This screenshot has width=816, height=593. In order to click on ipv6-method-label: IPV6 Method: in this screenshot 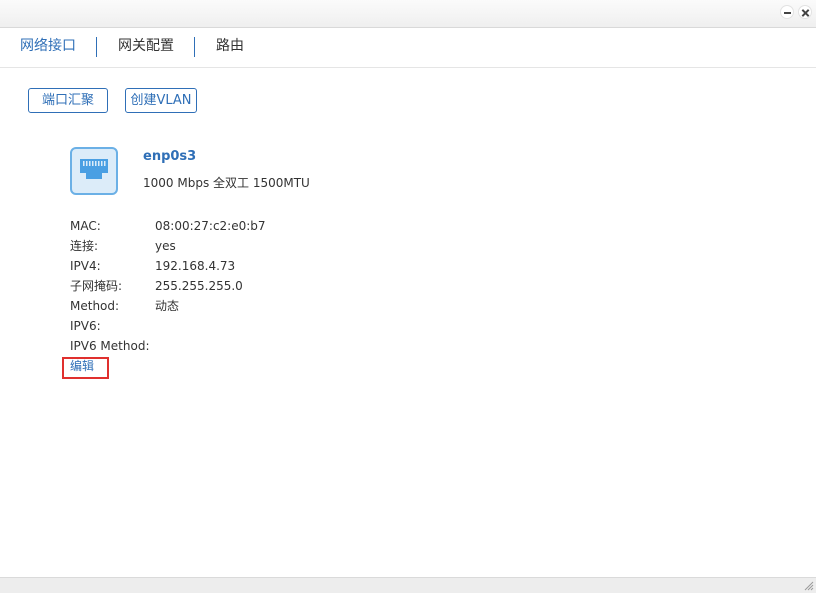, I will do `click(110, 346)`.